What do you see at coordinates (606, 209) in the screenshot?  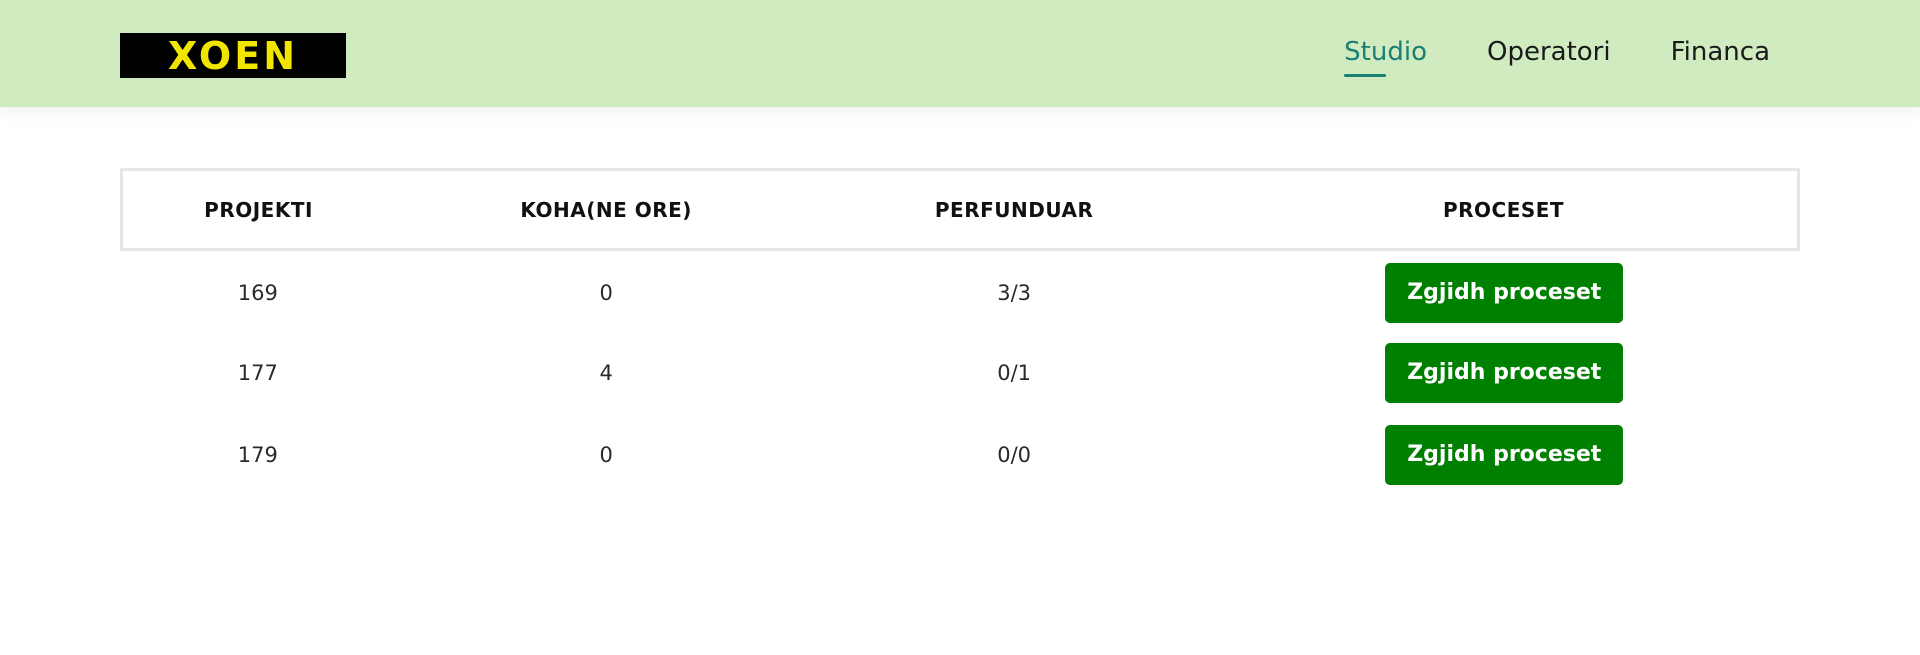 I see `column-header-koha: KOHA(NE ORE)` at bounding box center [606, 209].